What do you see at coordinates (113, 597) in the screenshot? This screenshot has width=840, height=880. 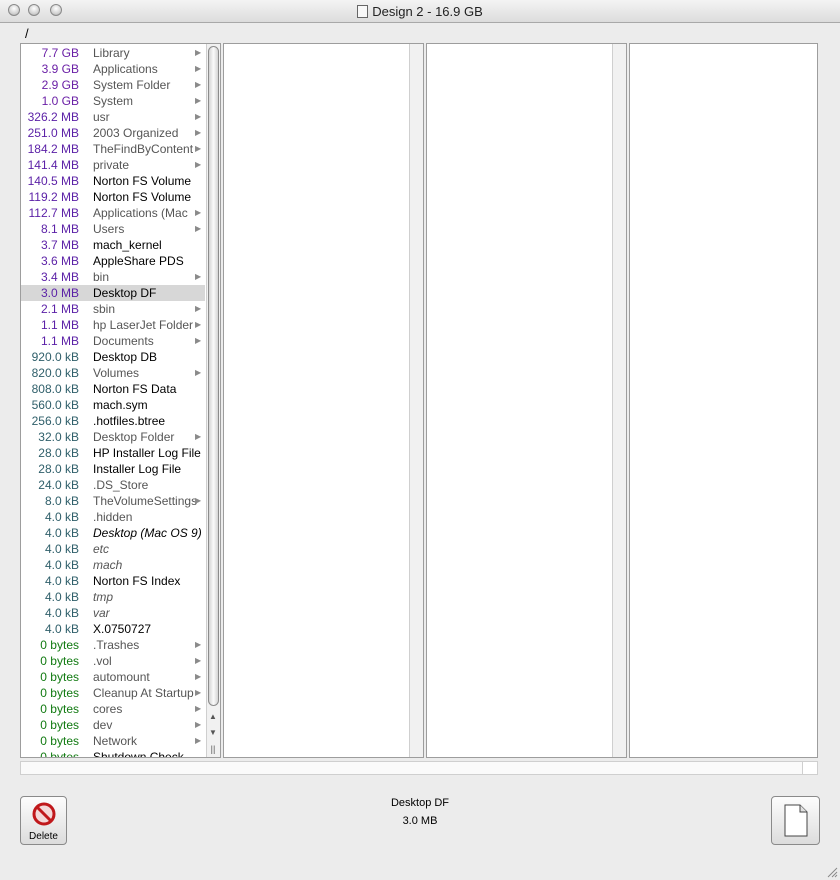 I see `list-item: 4.0 kB tmp` at bounding box center [113, 597].